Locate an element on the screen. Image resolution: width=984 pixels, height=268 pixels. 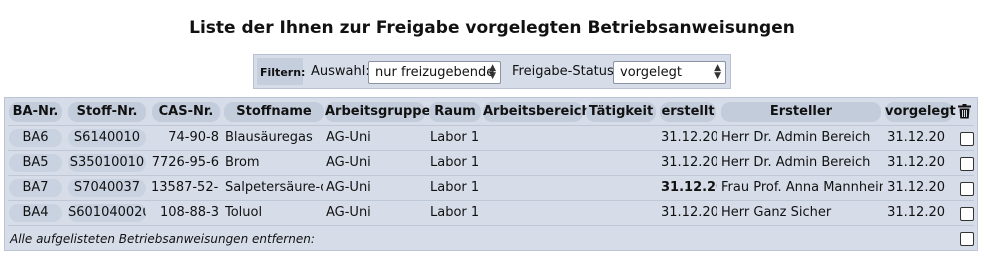
cell-stoff-nr: S7040037 is located at coordinates (107, 188).